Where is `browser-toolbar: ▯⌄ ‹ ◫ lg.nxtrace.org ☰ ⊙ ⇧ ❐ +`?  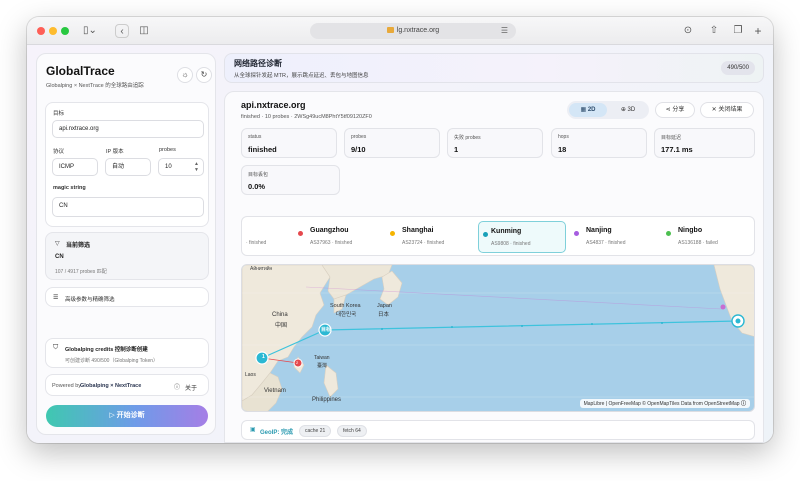
browser-toolbar: ▯⌄ ‹ ◫ lg.nxtrace.org ☰ ⊙ ⇧ ❐ + is located at coordinates (400, 31).